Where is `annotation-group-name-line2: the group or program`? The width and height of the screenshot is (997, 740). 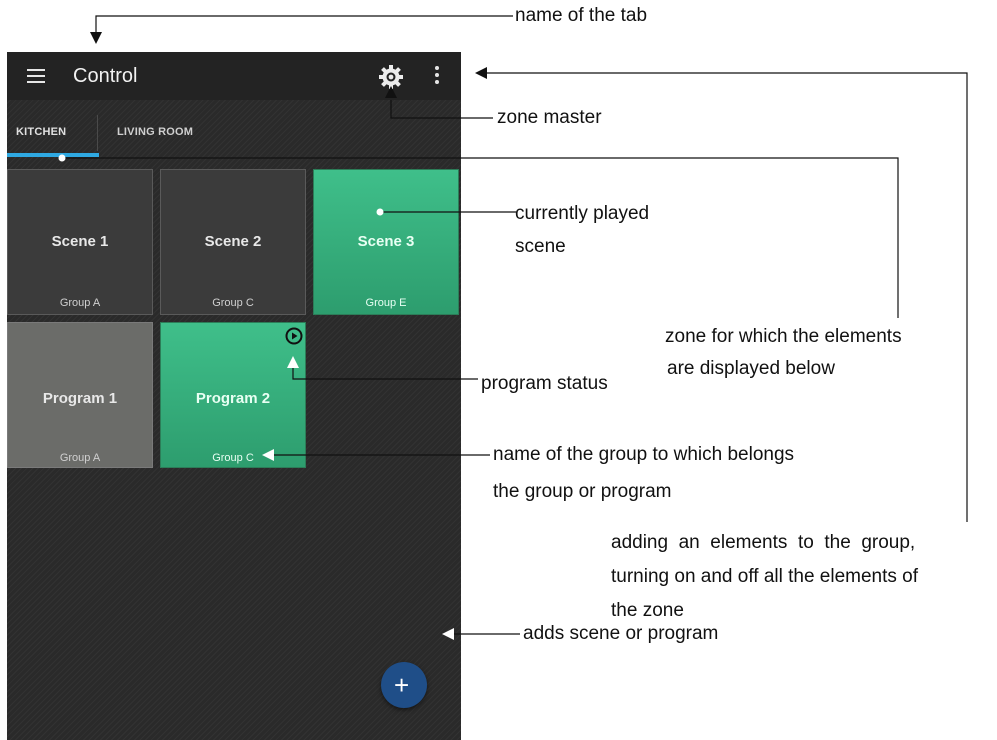 annotation-group-name-line2: the group or program is located at coordinates (582, 491).